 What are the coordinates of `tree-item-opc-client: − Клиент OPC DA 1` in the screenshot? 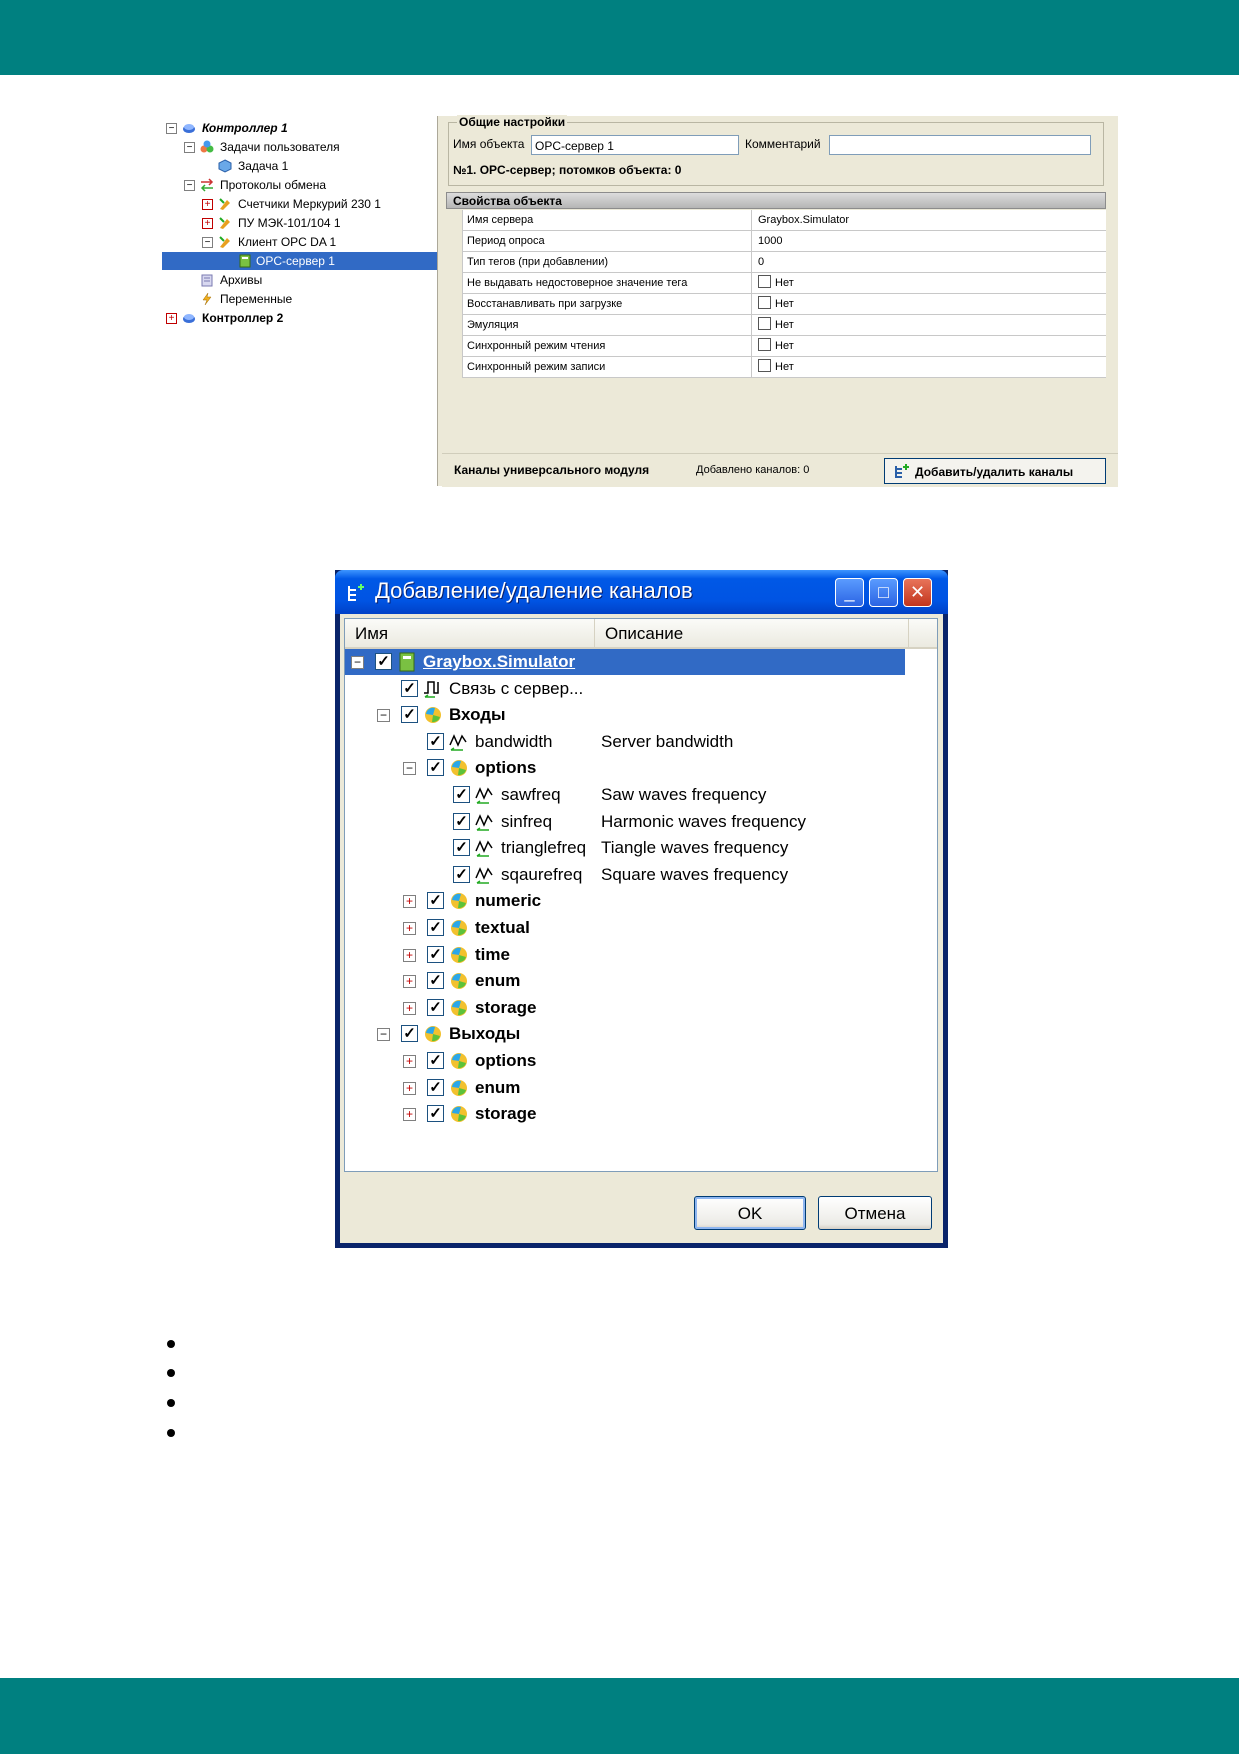 It's located at (299, 242).